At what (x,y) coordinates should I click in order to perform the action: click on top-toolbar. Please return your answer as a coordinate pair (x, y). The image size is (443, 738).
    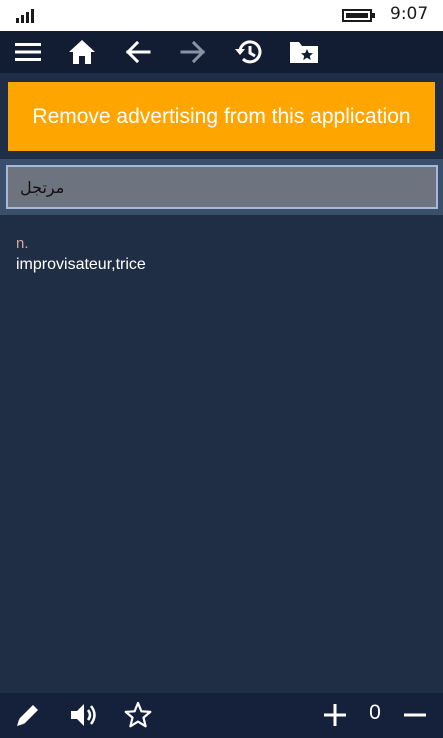
    Looking at the image, I should click on (221, 52).